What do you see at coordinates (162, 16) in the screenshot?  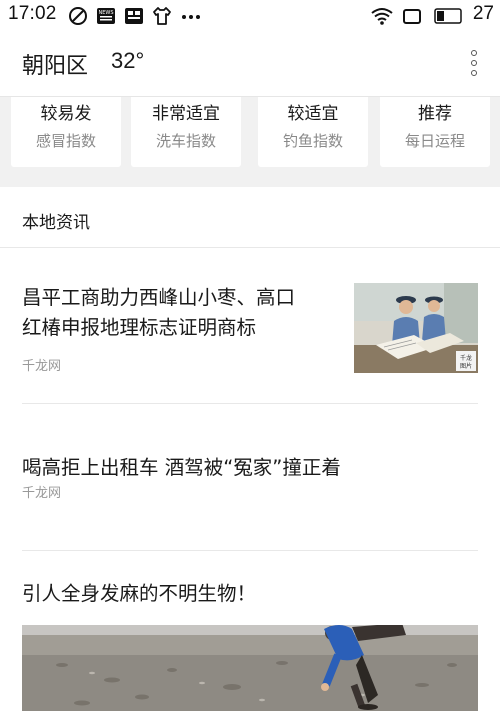 I see `shirt-icon` at bounding box center [162, 16].